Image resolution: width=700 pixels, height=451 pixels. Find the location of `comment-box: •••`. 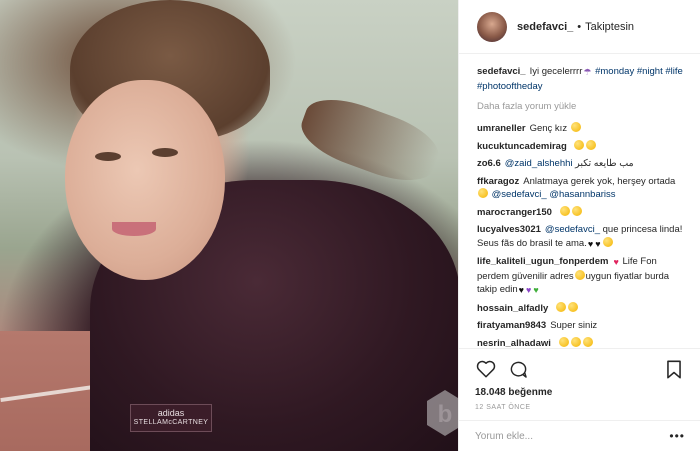

comment-box: ••• is located at coordinates (579, 435).